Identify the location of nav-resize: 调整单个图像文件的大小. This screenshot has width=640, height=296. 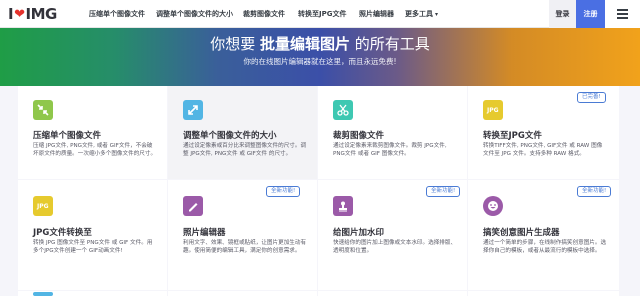
(194, 14).